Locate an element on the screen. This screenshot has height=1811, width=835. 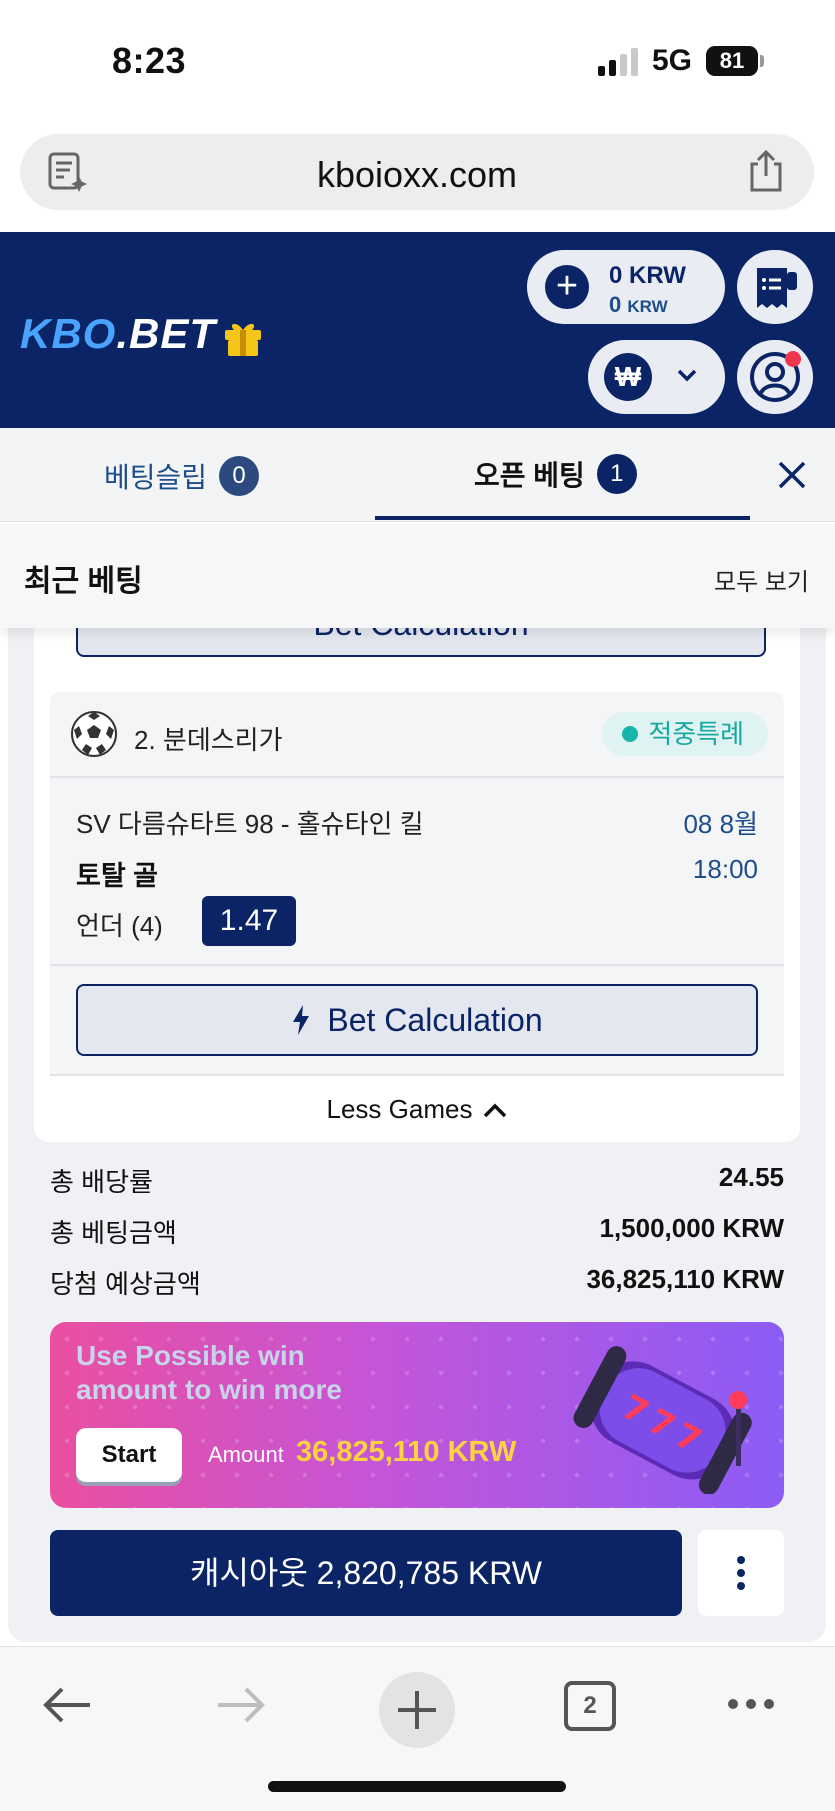
tab-betslip-count: 0 is located at coordinates (239, 476).